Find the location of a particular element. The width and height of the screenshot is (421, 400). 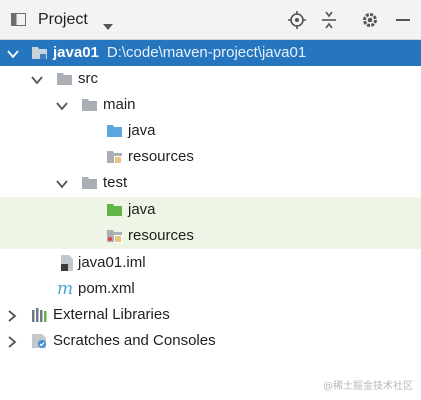

source-folder-icon is located at coordinates (114, 131).